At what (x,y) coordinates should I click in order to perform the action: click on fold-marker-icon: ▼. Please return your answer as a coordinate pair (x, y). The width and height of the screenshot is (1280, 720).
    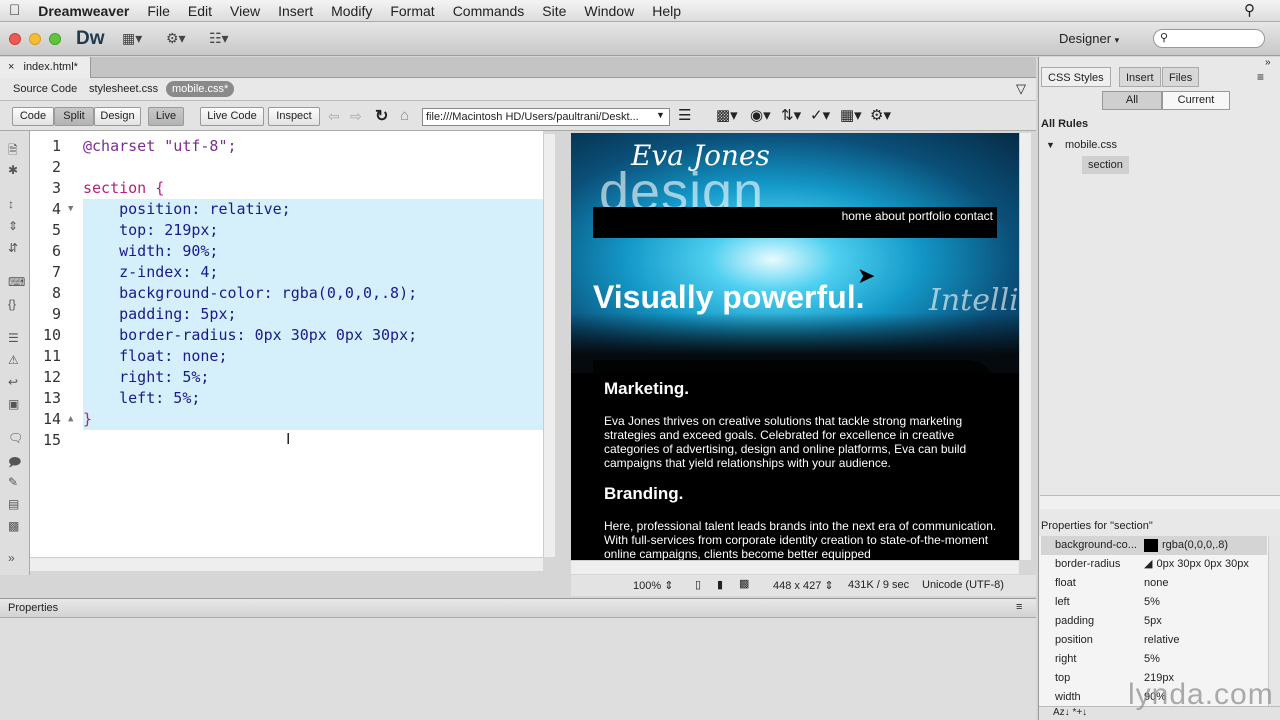
    Looking at the image, I should click on (70, 209).